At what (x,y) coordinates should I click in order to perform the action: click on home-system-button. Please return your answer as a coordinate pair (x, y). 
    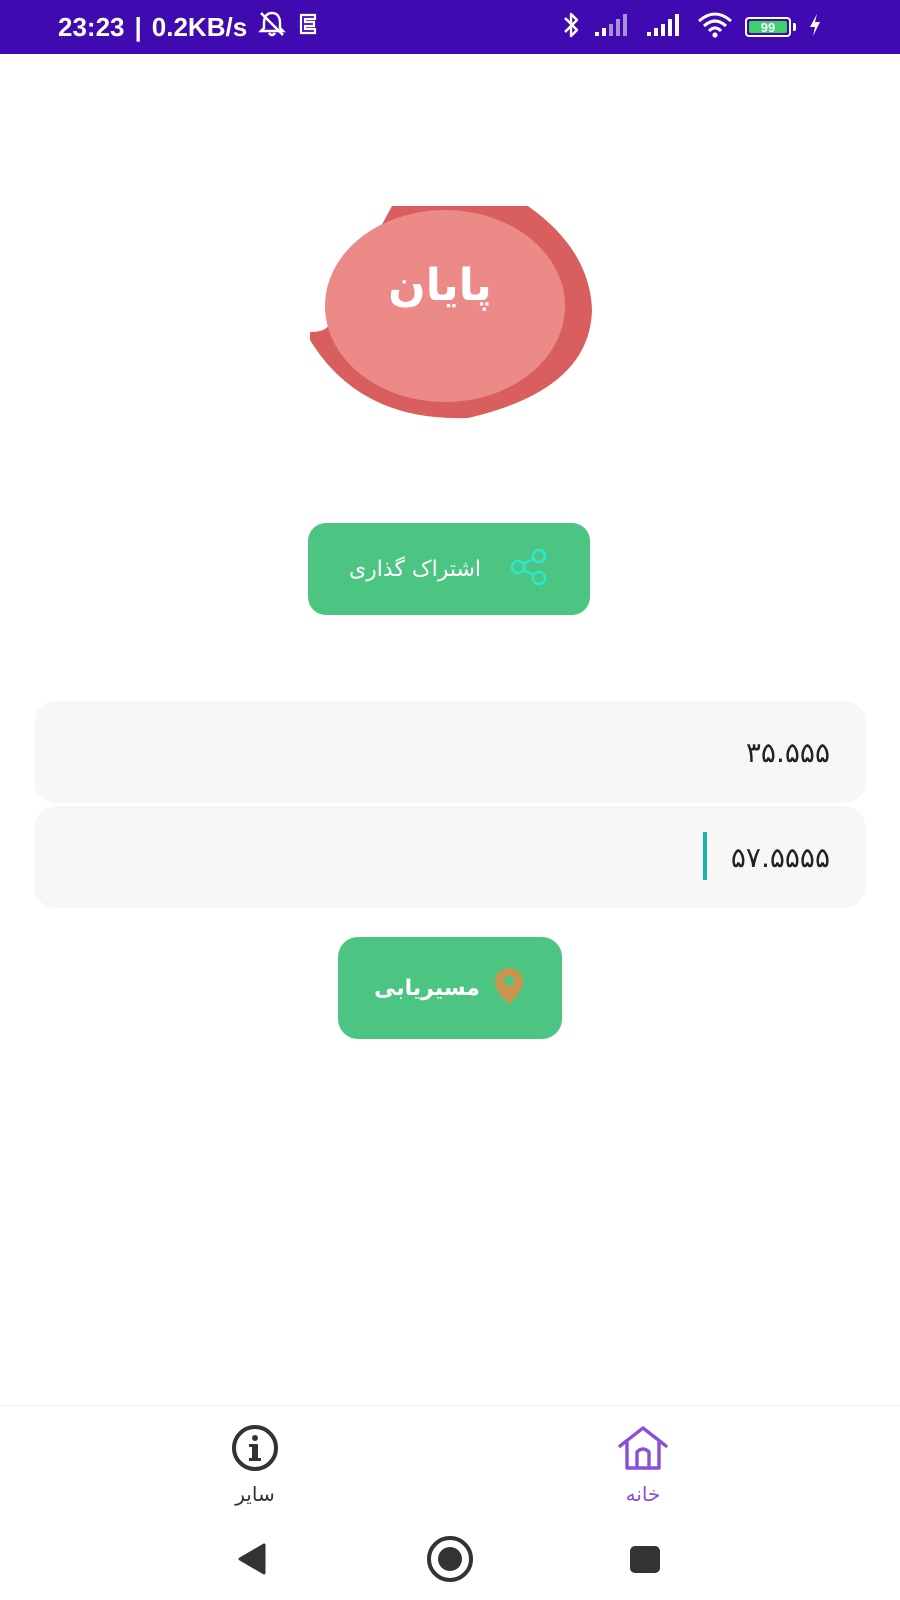
    Looking at the image, I should click on (450, 1559).